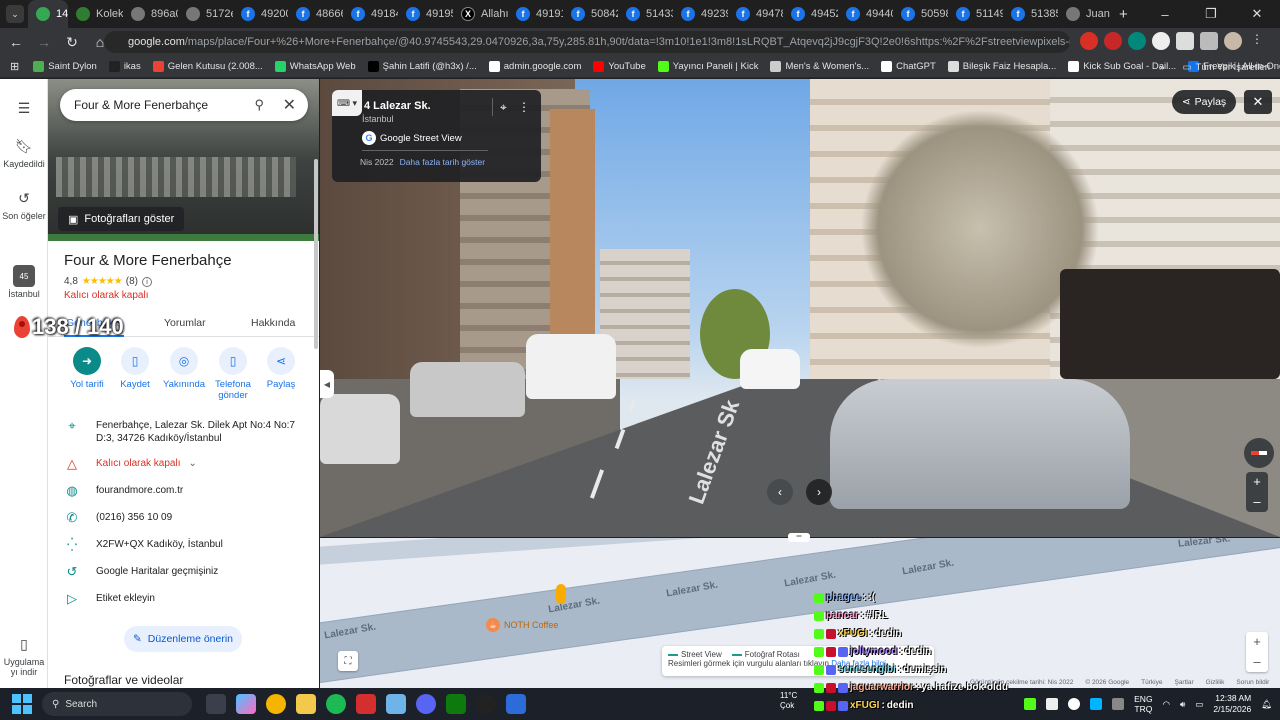 The height and width of the screenshot is (720, 1280). Describe the element at coordinates (425, 14) in the screenshot. I see `browser-tab: f 49195` at that location.